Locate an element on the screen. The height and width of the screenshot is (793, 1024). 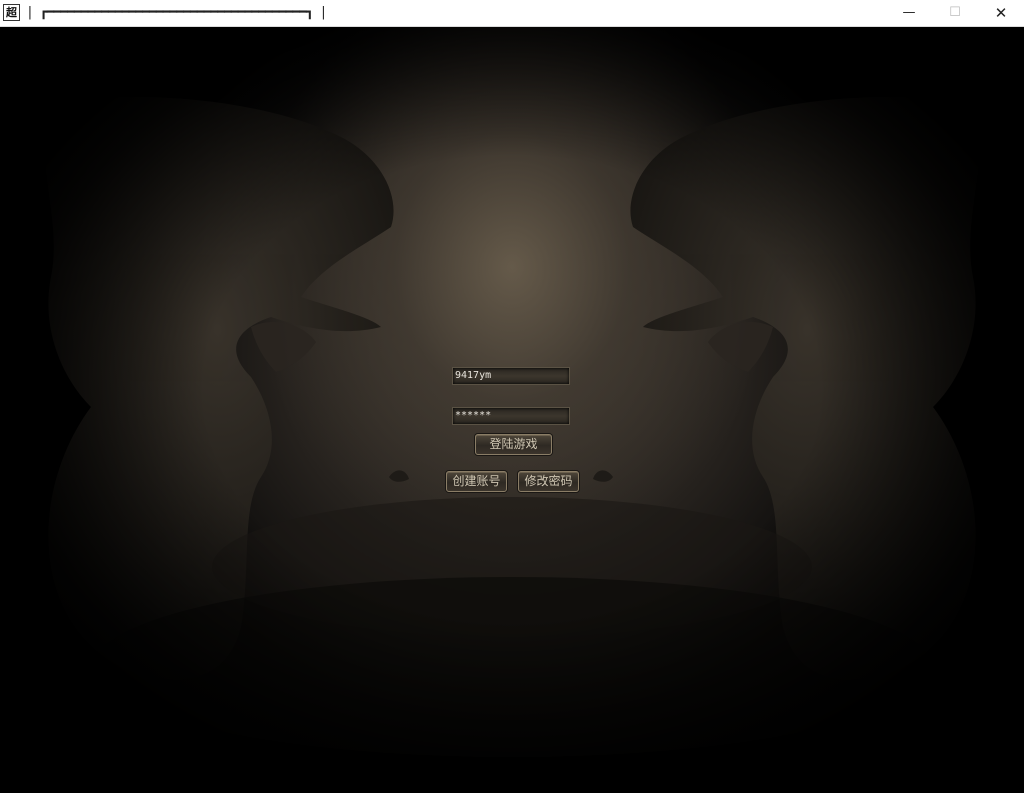
create-account-button: 创建账号 is located at coordinates (476, 481).